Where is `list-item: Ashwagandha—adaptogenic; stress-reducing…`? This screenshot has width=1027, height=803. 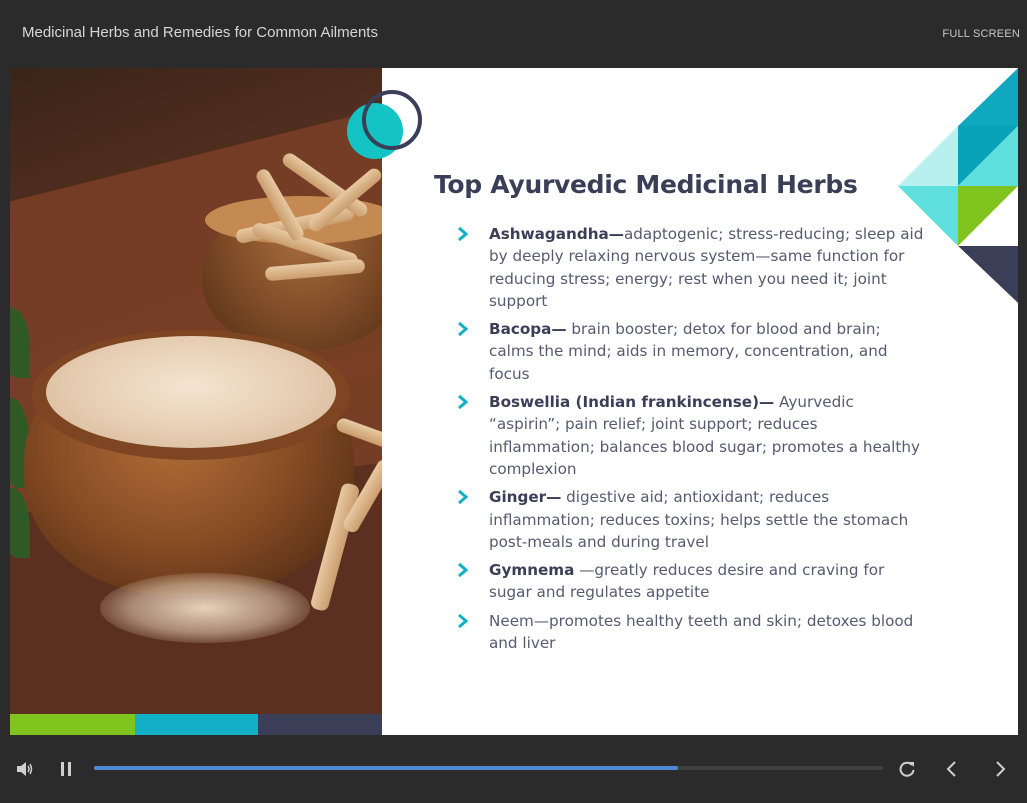 list-item: Ashwagandha—adaptogenic; stress-reducing… is located at coordinates (691, 267).